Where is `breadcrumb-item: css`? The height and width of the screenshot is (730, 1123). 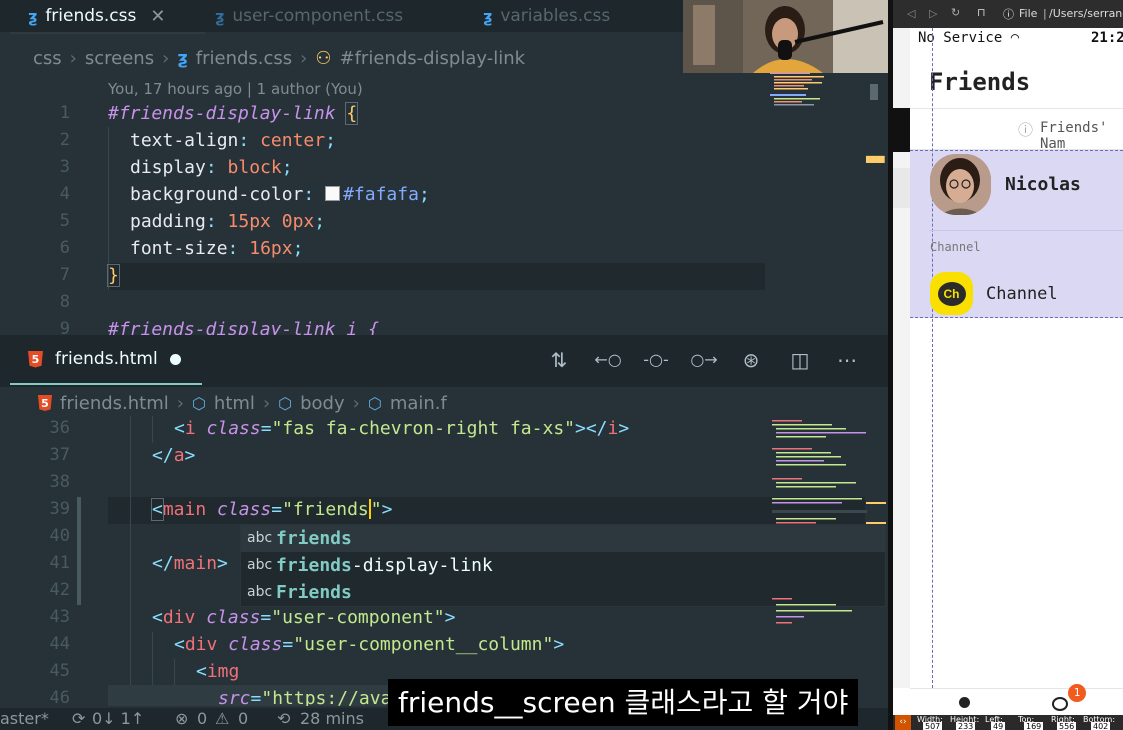 breadcrumb-item: css is located at coordinates (47, 58).